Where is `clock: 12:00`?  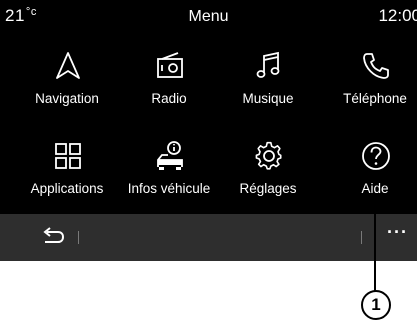 clock: 12:00 is located at coordinates (397, 15).